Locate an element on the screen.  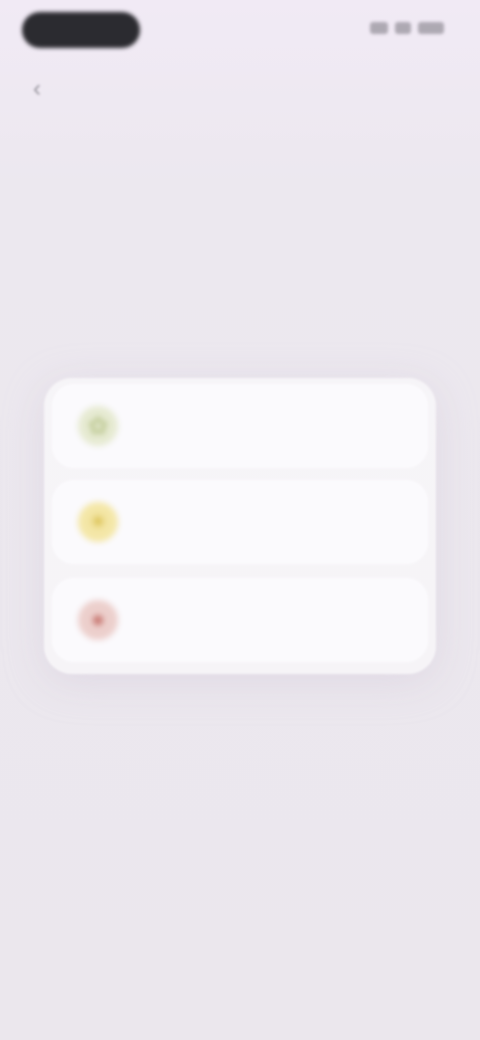
battery-icon is located at coordinates (431, 28).